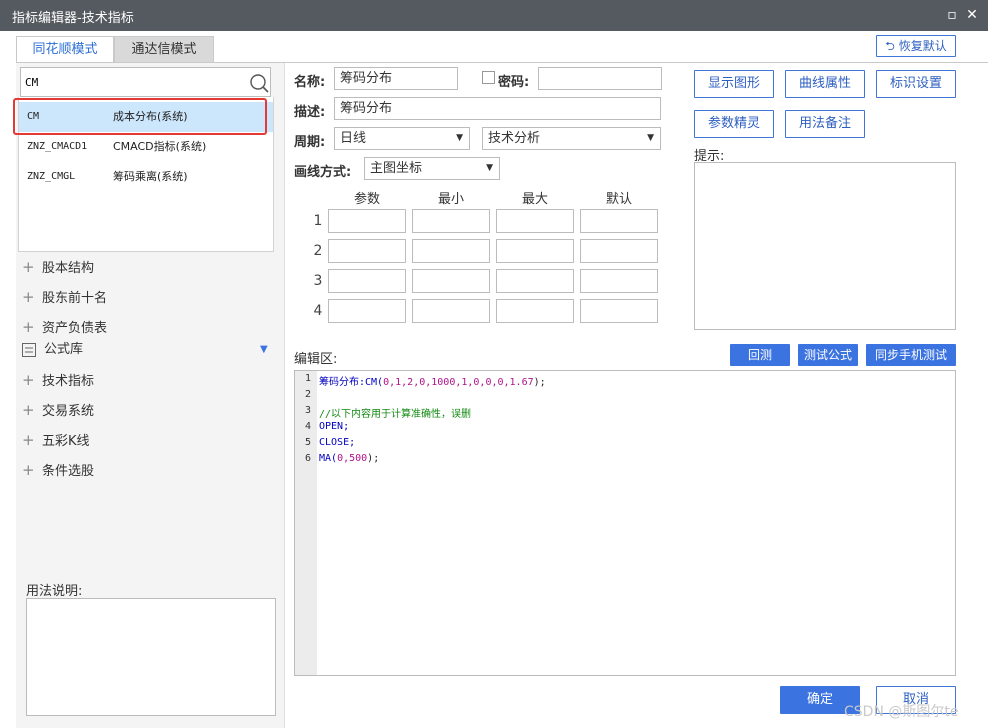 The image size is (988, 728). What do you see at coordinates (306, 523) in the screenshot?
I see `editor-gutter` at bounding box center [306, 523].